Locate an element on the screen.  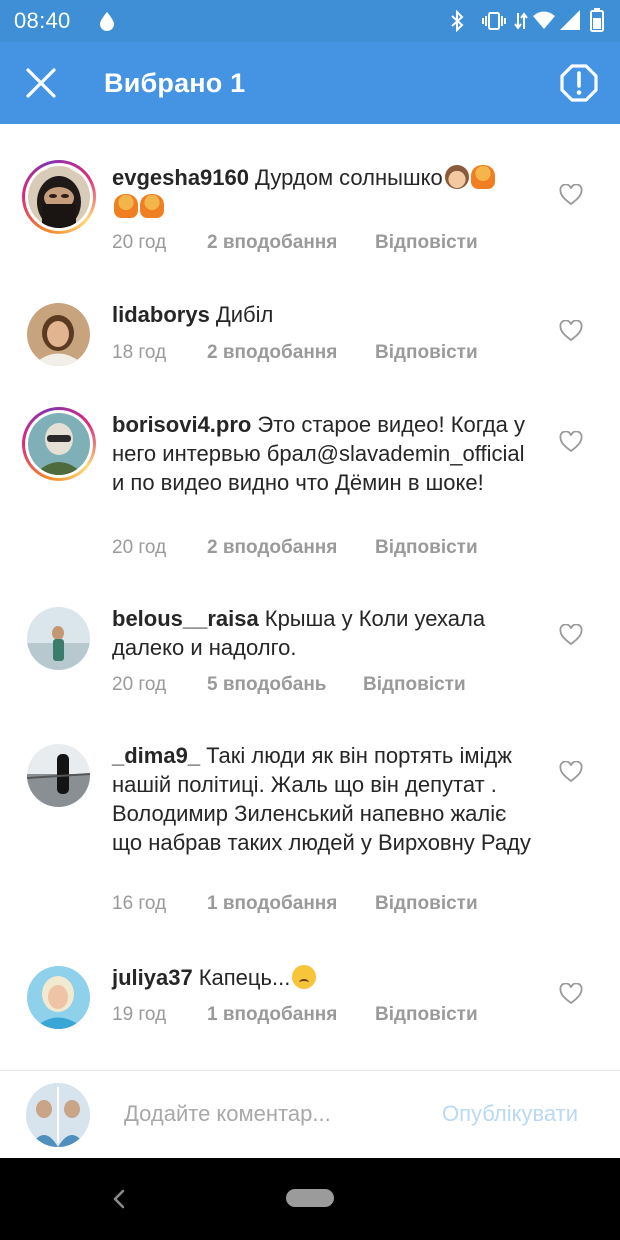
water-drop-icon is located at coordinates (107, 21).